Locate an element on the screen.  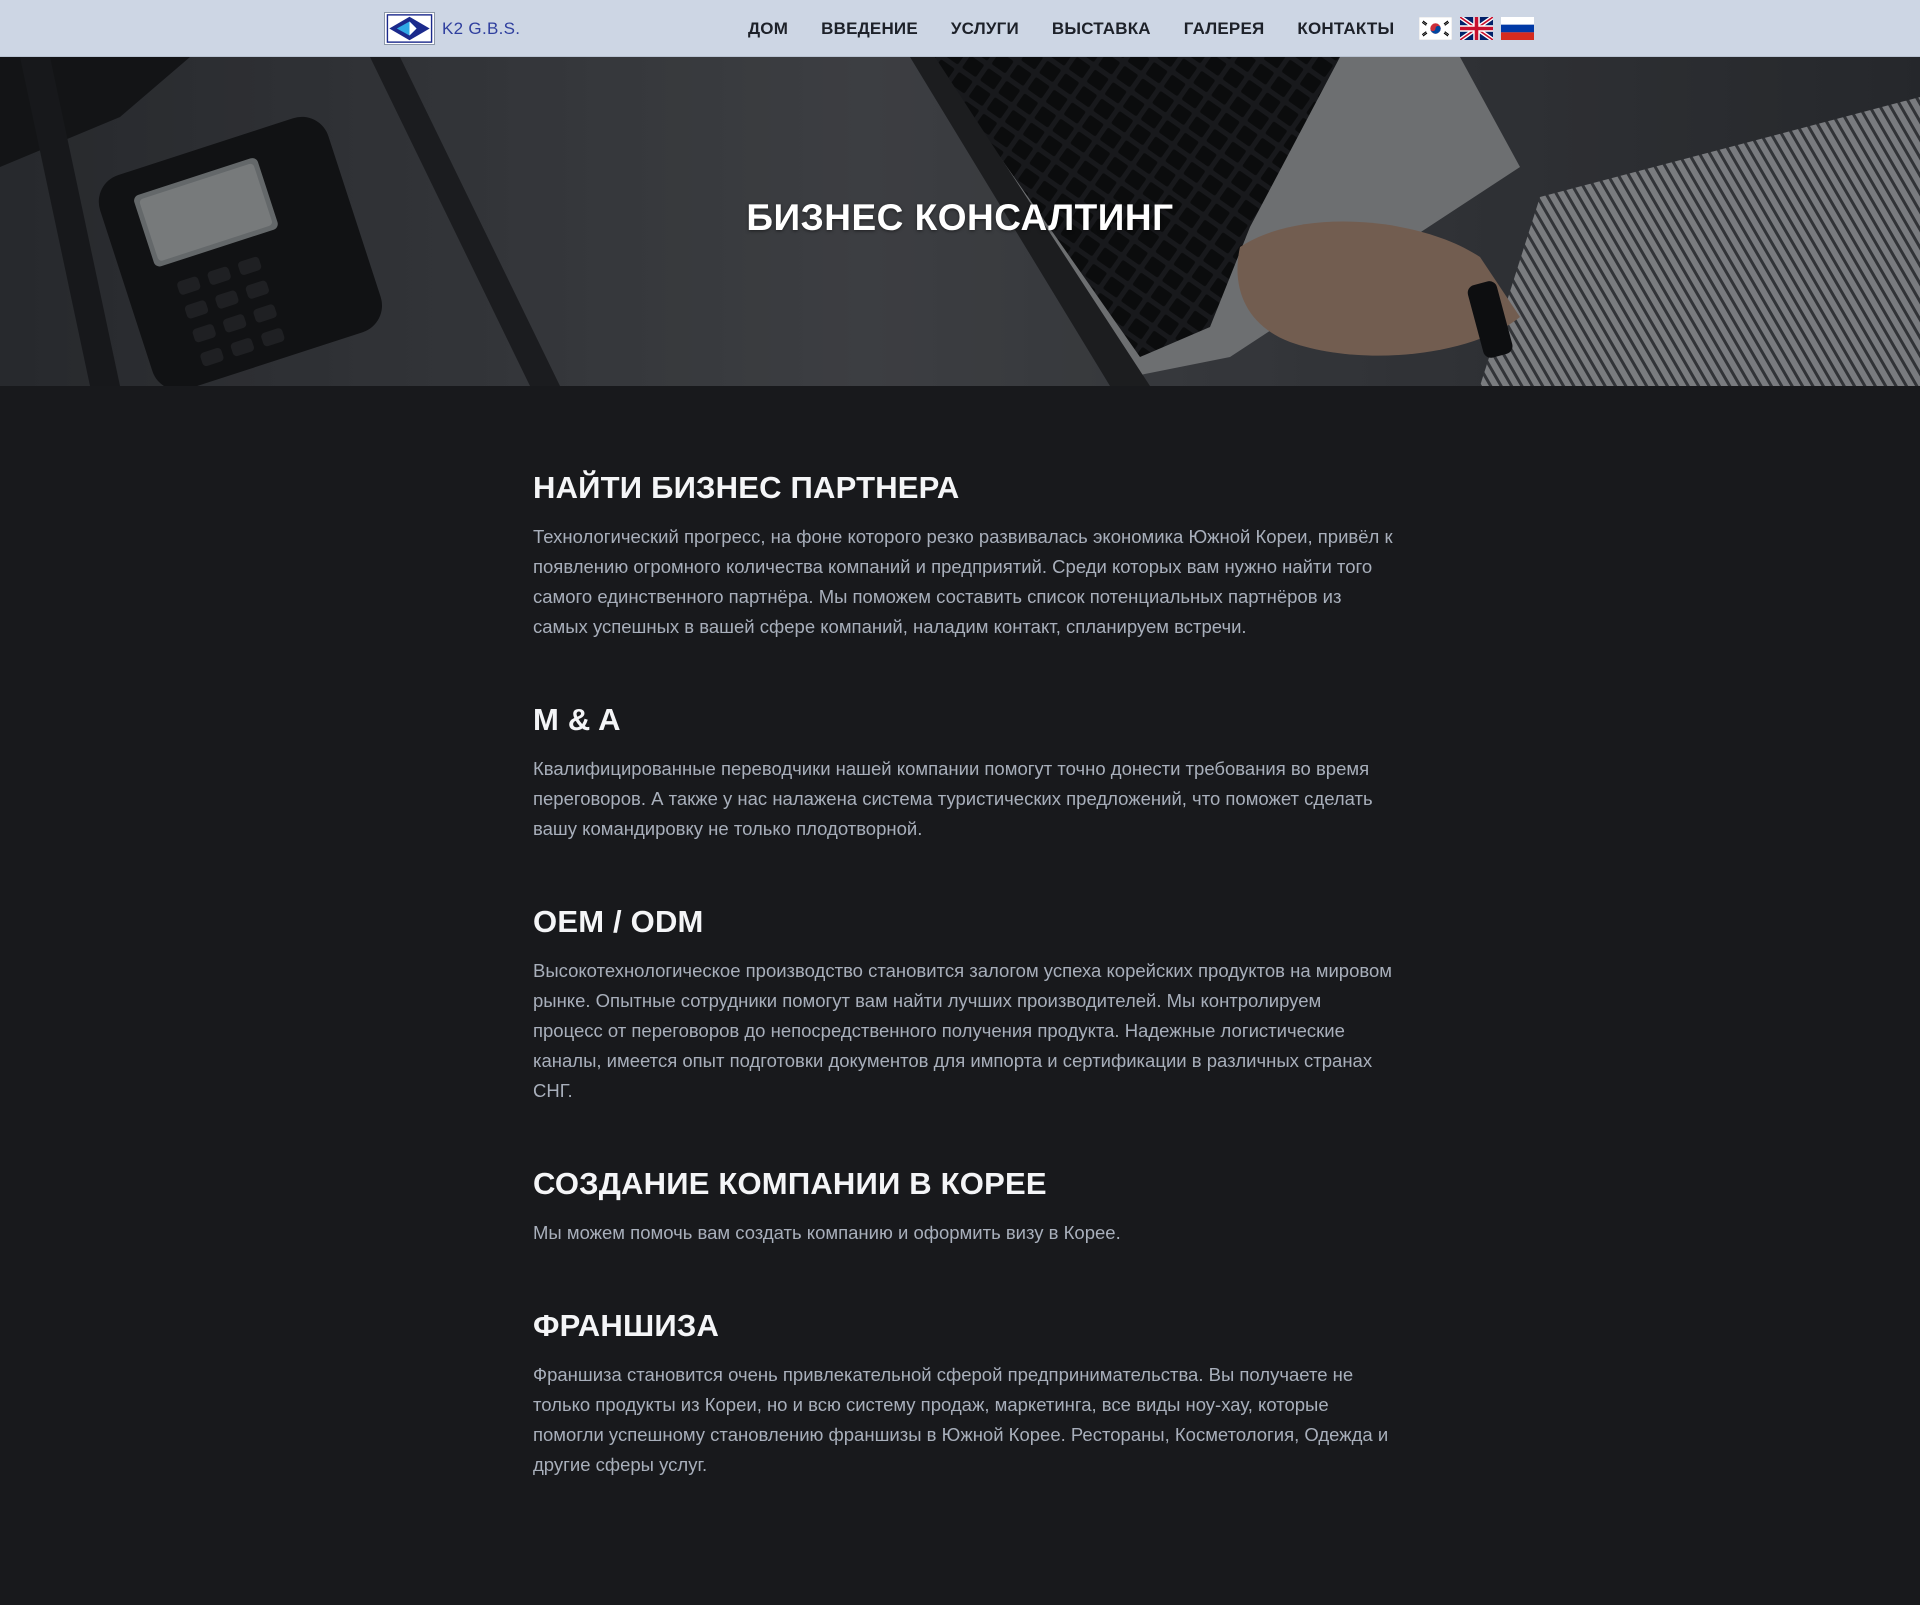
menu-item-contacts: КОНТАКТЫ is located at coordinates (1345, 29).